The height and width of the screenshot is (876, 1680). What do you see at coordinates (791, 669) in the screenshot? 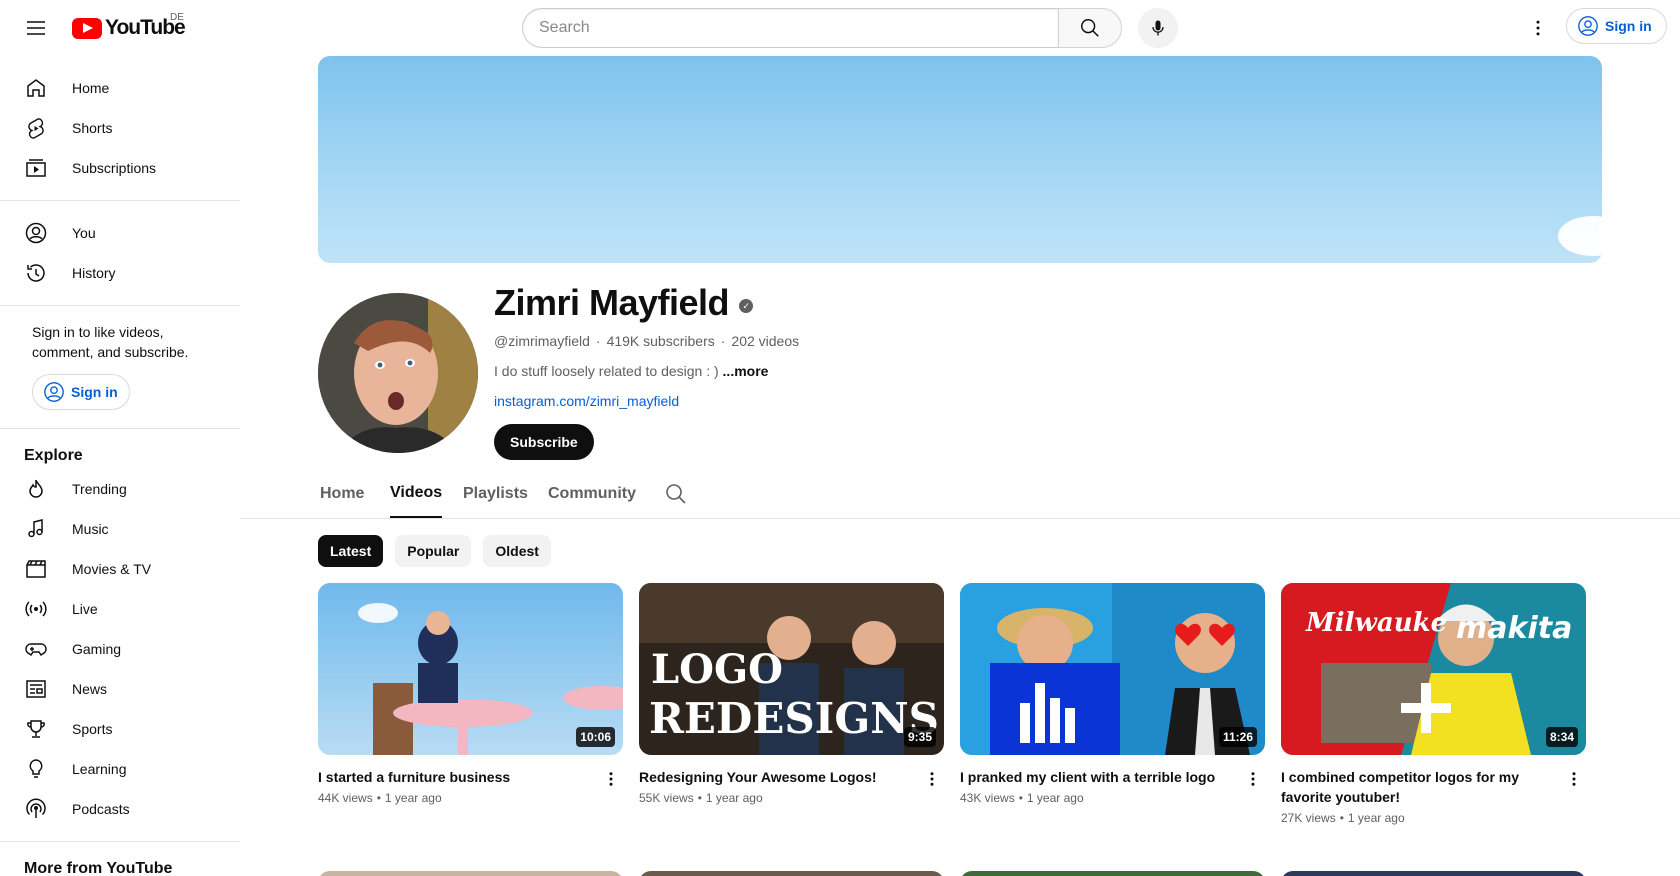
I see `video-thumbnail: LOGO REDESIGNS 9:35` at bounding box center [791, 669].